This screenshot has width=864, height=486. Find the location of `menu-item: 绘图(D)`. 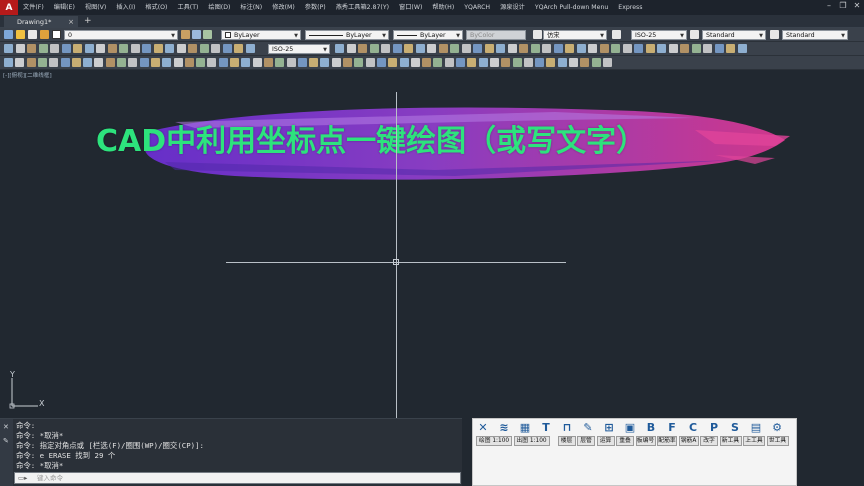

menu-item: 绘图(D) is located at coordinates (219, 7).